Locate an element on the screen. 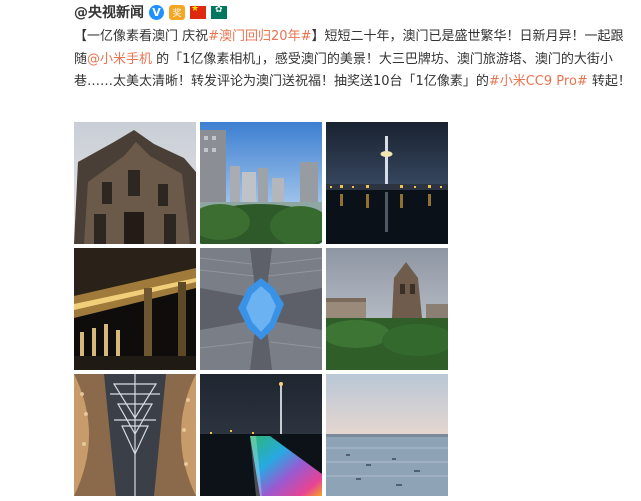  china-flag-icon is located at coordinates (198, 11).